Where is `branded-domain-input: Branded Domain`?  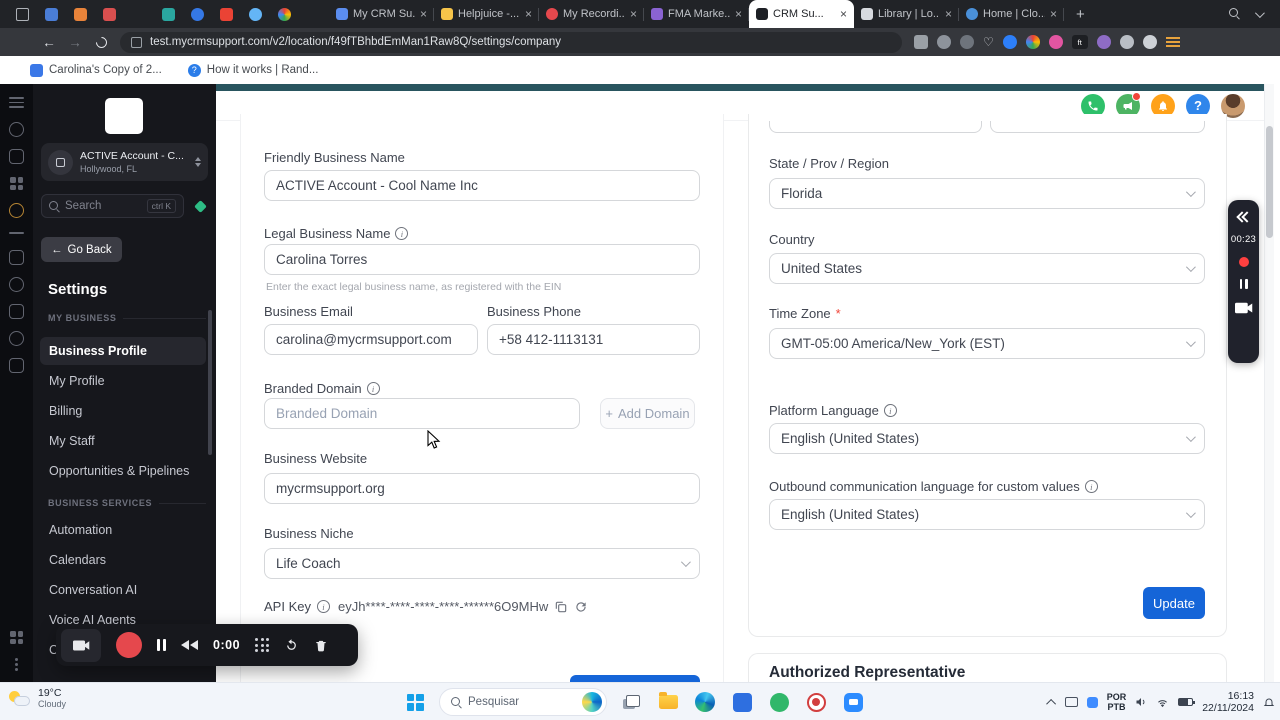
branded-domain-input: Branded Domain is located at coordinates (422, 413).